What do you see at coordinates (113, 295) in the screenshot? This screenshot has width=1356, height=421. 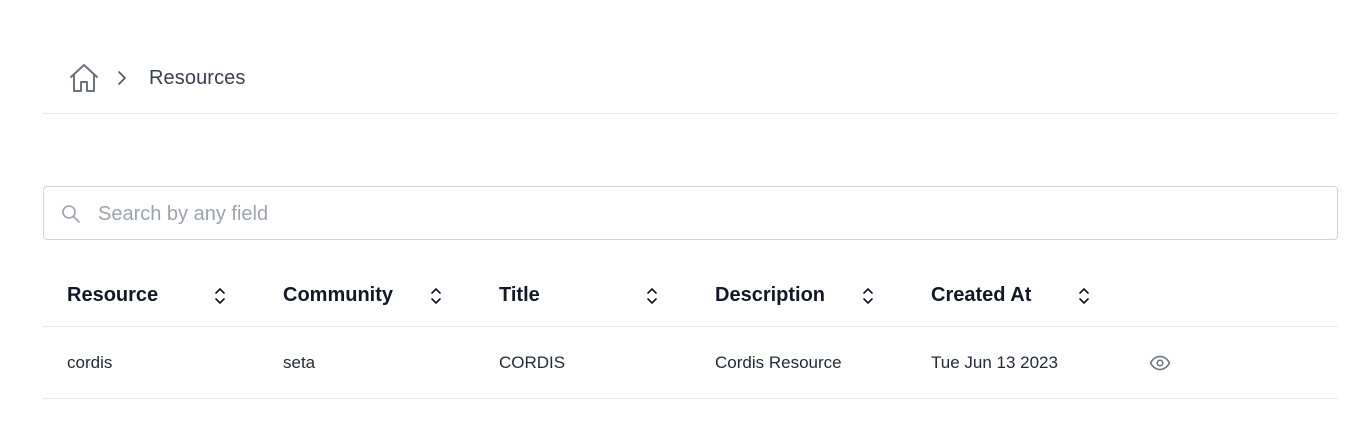 I see `column-header-label: Resource` at bounding box center [113, 295].